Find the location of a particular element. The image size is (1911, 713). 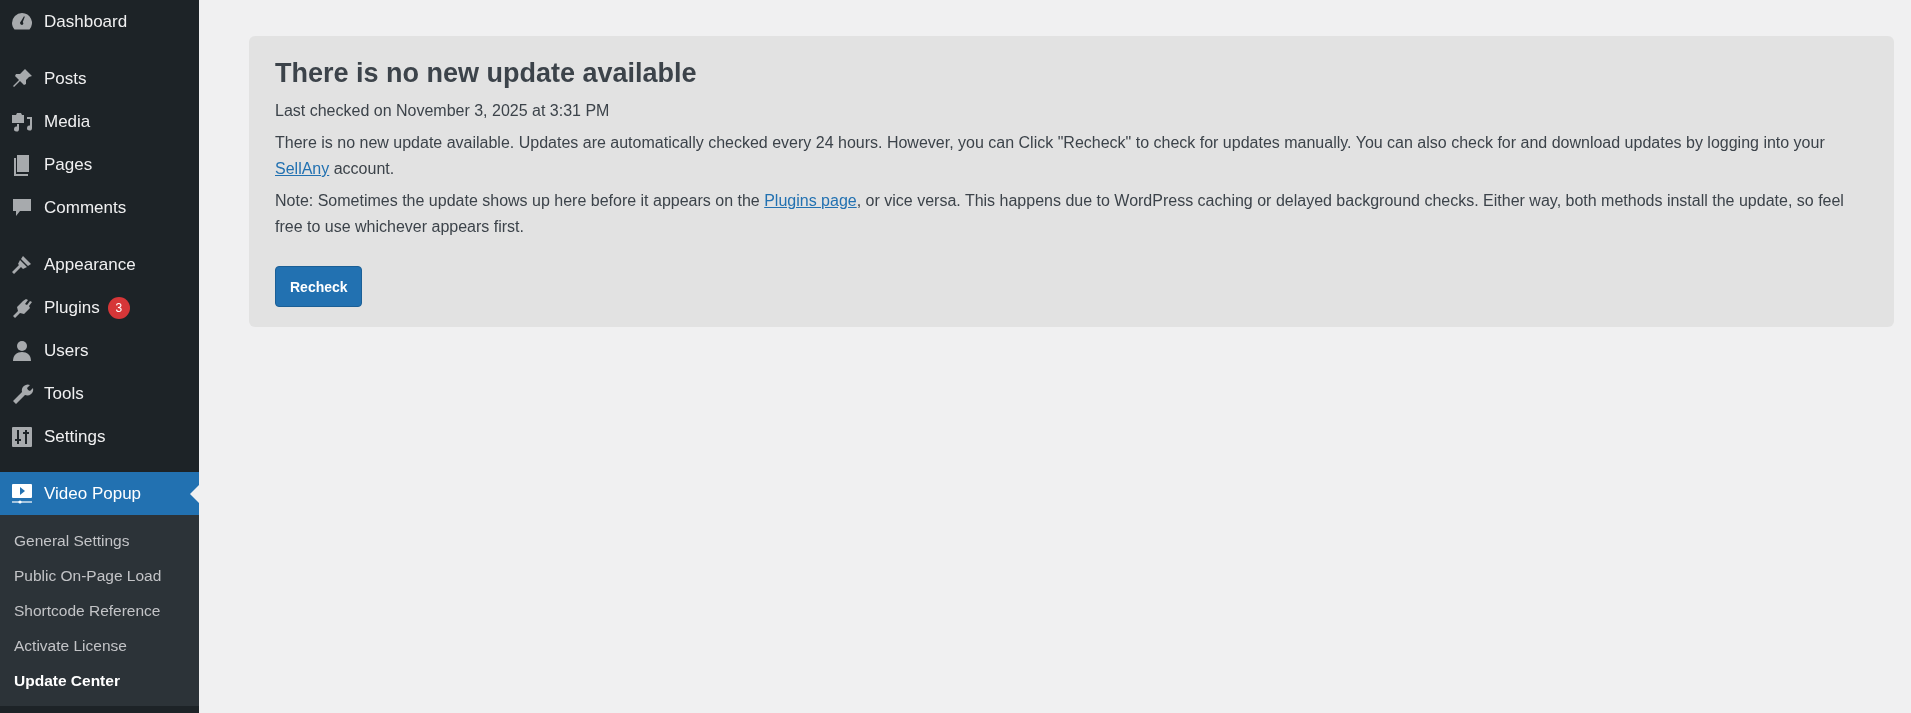

menu-item: Settings is located at coordinates (99, 436).